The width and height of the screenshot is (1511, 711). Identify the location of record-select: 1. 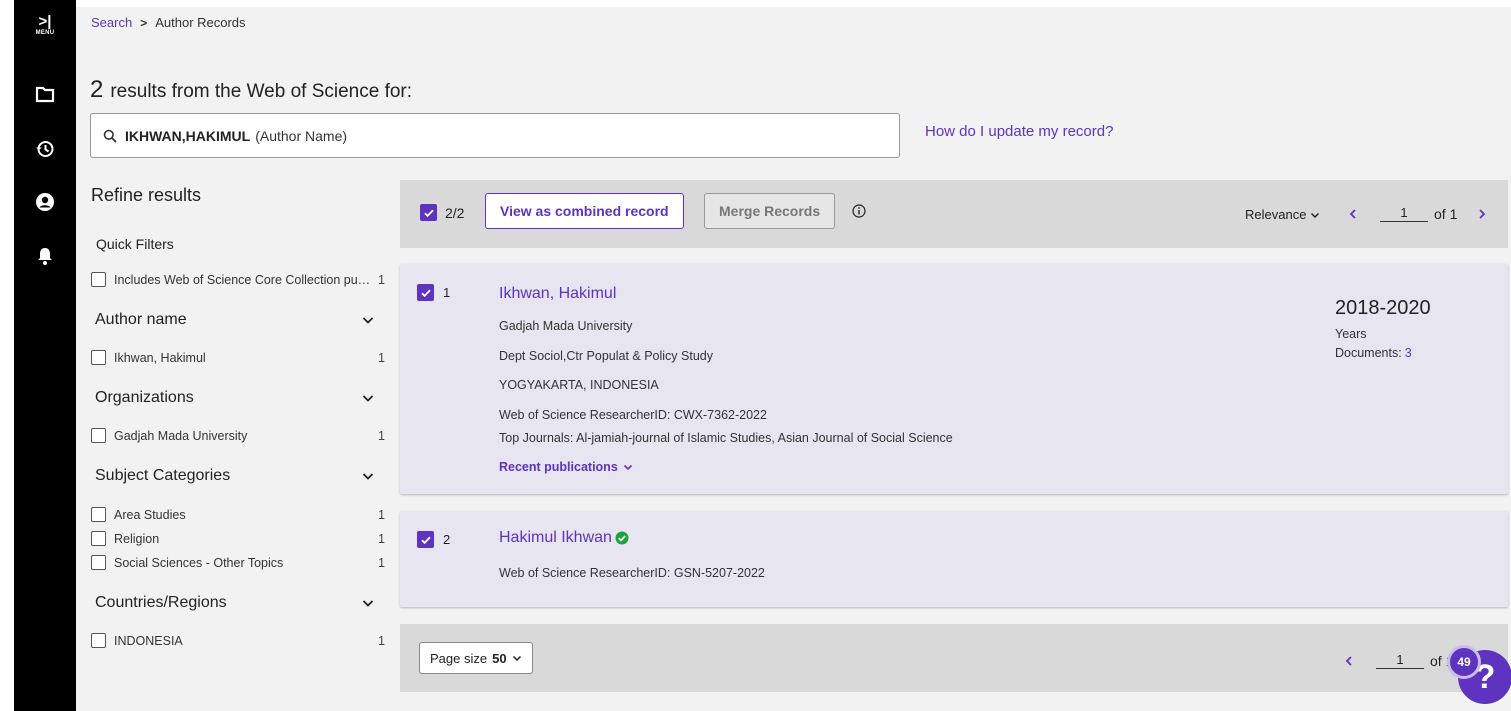
(433, 292).